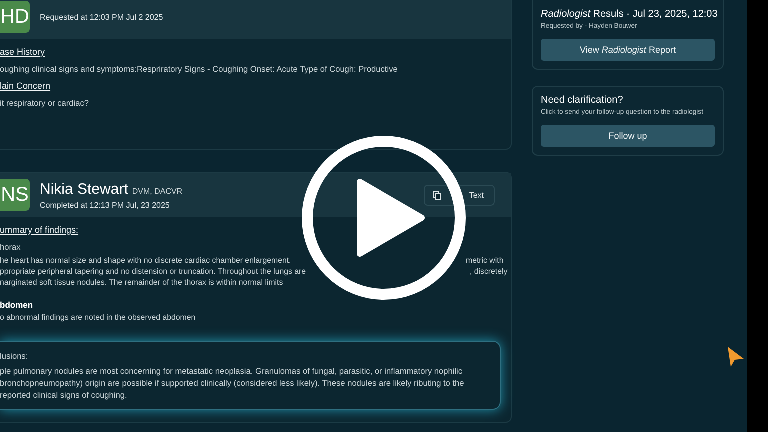 The width and height of the screenshot is (768, 432). What do you see at coordinates (199, 69) in the screenshot?
I see `section-text: oughing clinical signs and symptoms:Respriratory Signs - Coughing Onset: Acute Type of Cough: Productive` at bounding box center [199, 69].